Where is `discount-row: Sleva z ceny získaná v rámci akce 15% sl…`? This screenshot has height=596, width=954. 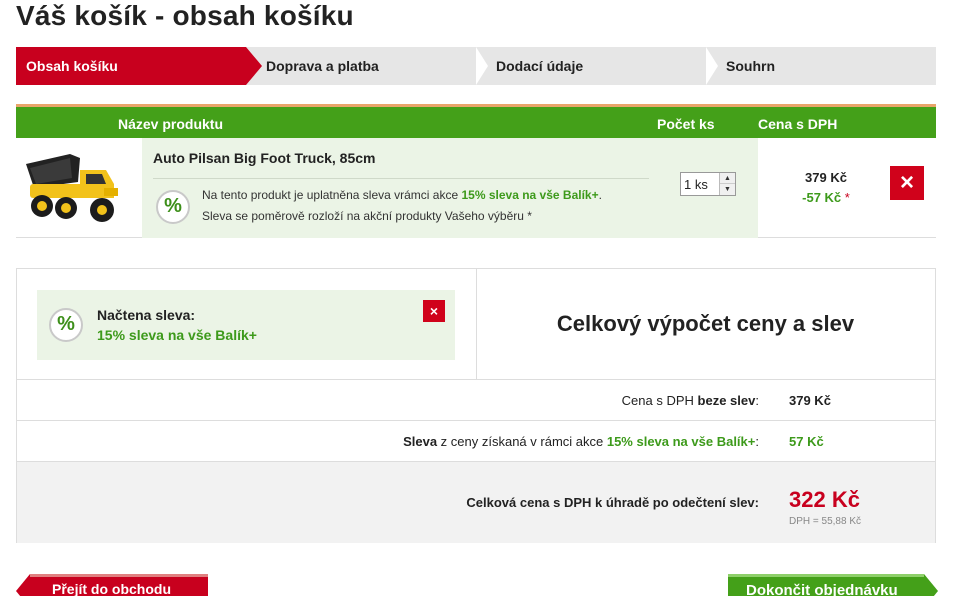 discount-row: Sleva z ceny získaná v rámci akce 15% sl… is located at coordinates (476, 441).